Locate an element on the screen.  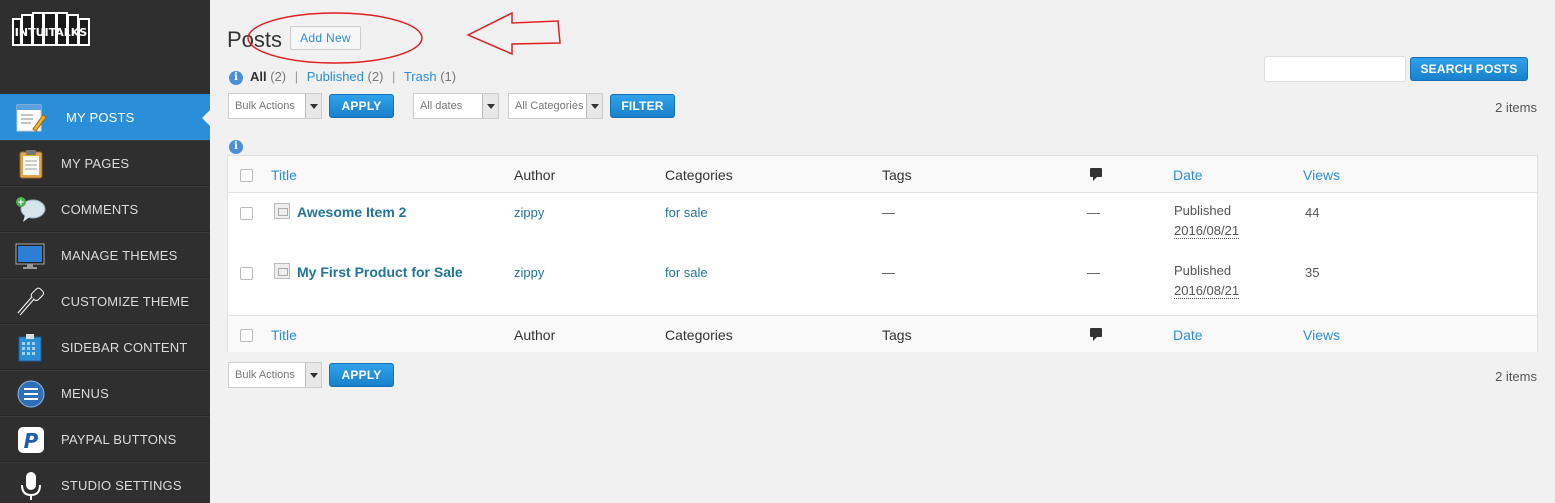
page-title: Posts is located at coordinates (255, 39).